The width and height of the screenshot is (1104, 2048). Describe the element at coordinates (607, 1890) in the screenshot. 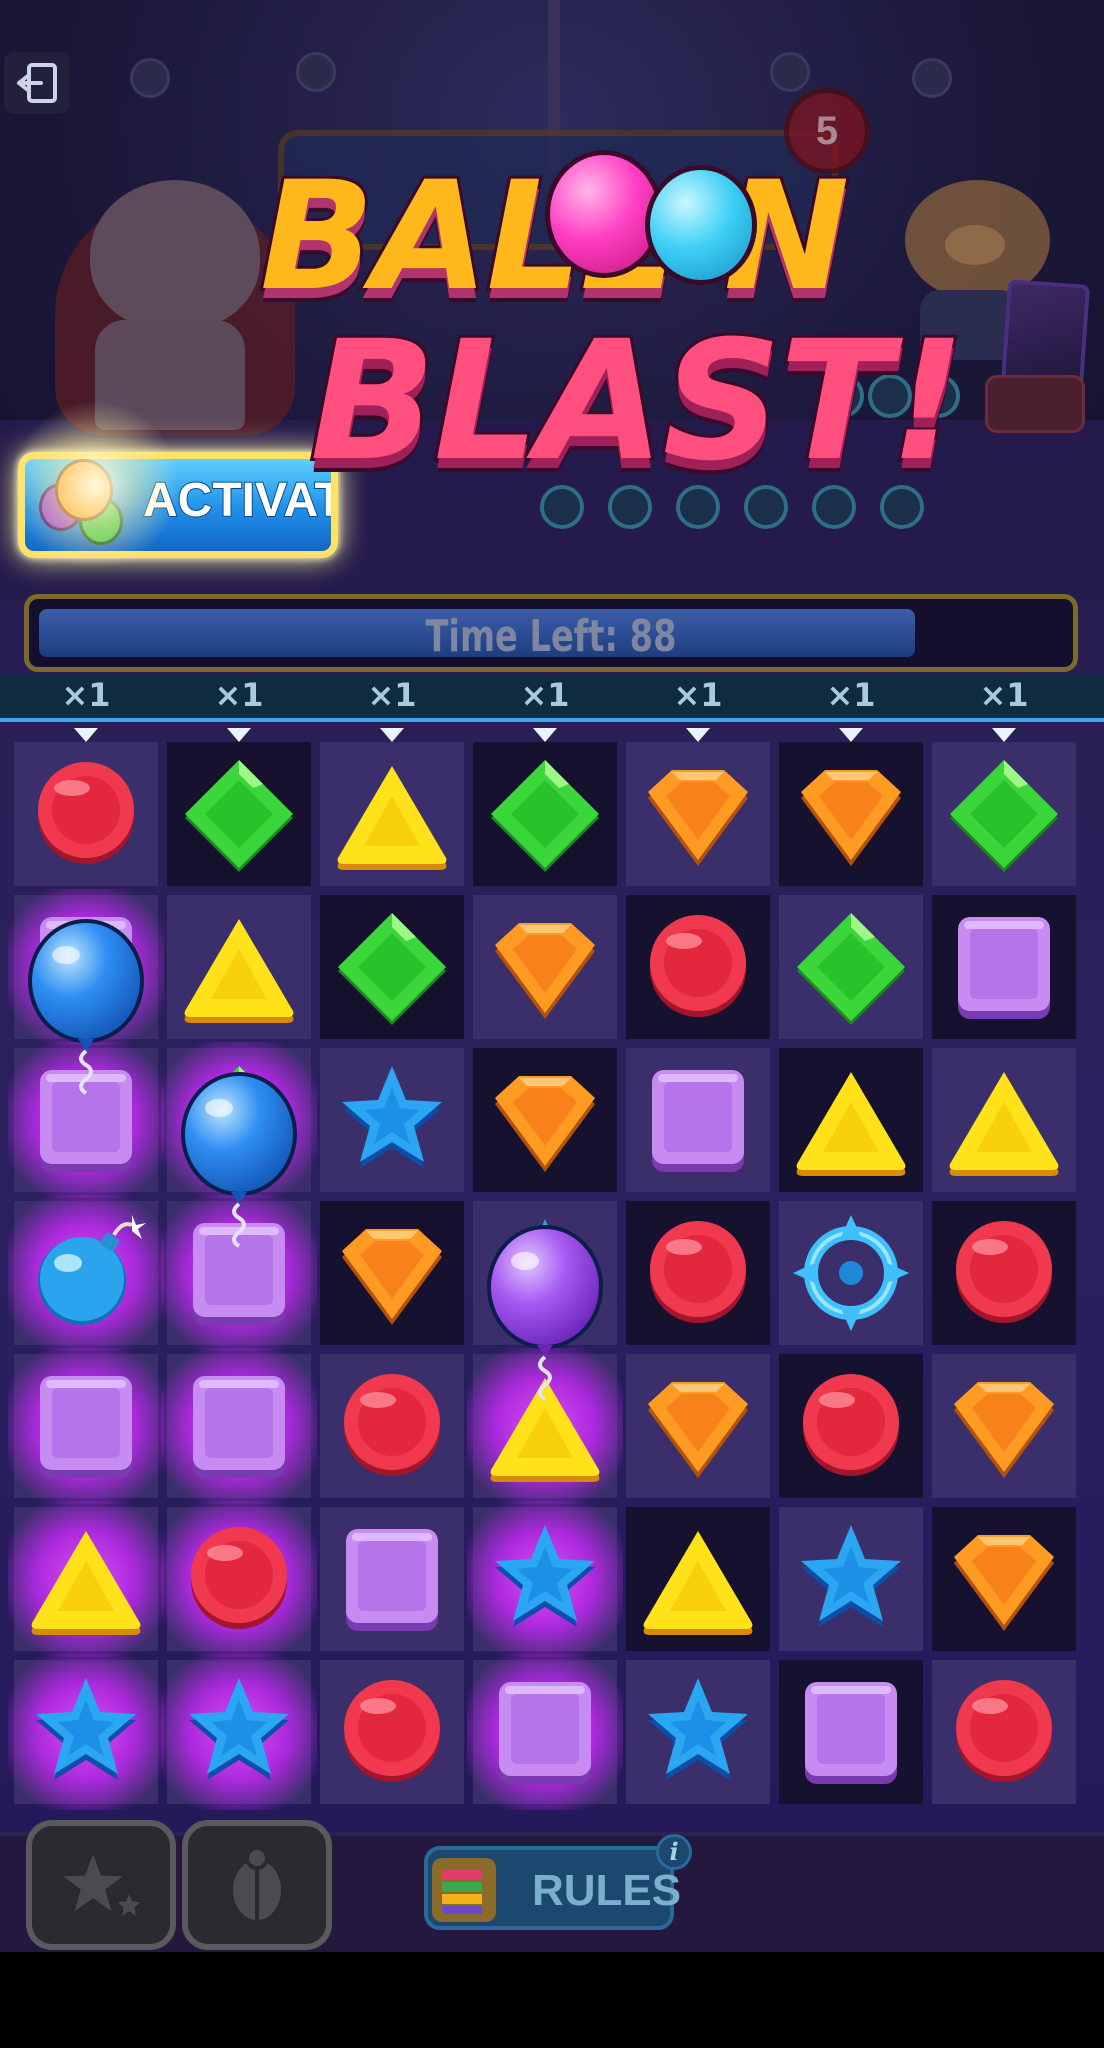

I see `rules-label: RULES` at that location.